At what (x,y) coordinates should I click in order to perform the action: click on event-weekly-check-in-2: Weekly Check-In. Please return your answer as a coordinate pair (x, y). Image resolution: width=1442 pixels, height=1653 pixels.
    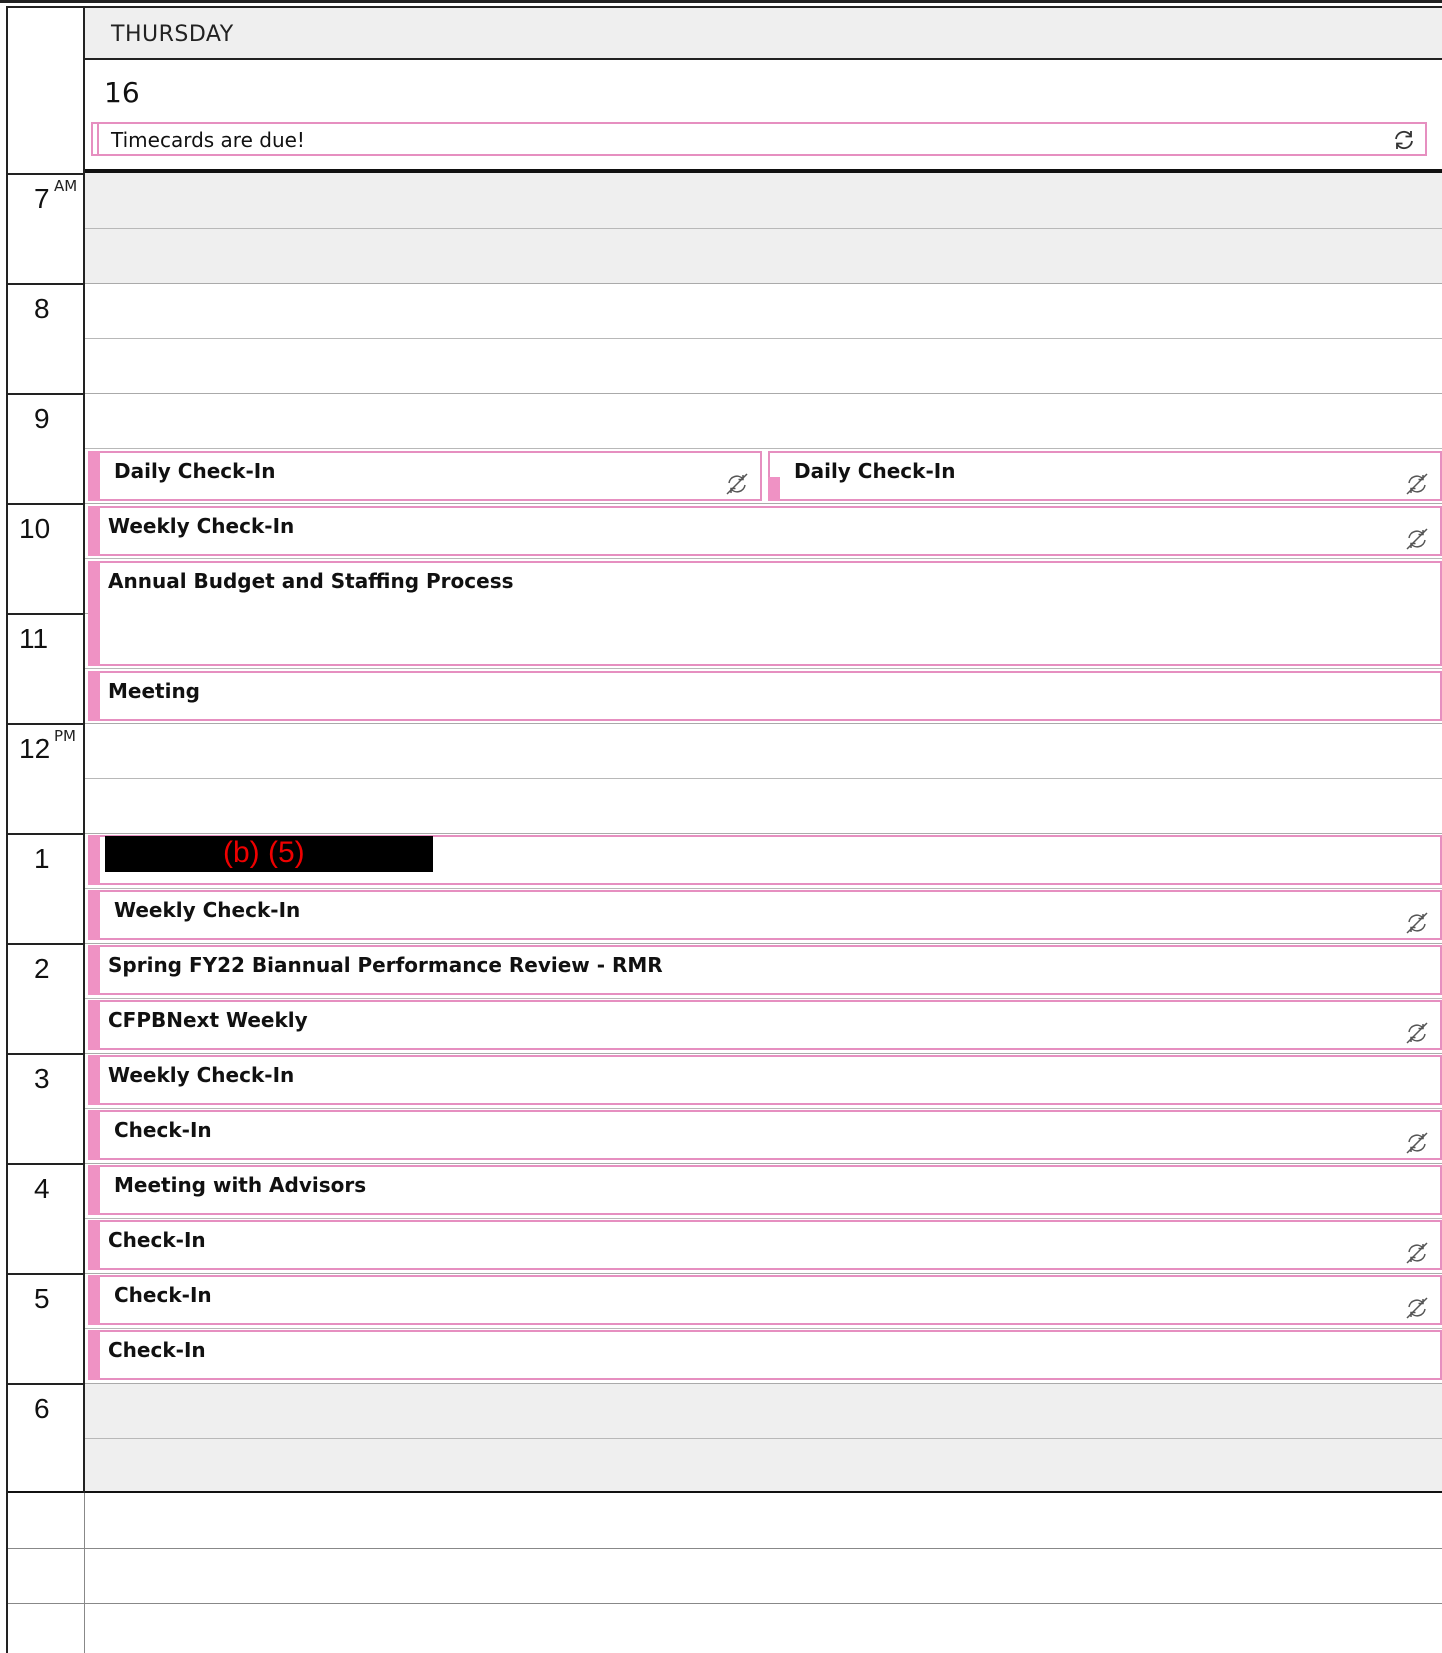
    Looking at the image, I should click on (765, 915).